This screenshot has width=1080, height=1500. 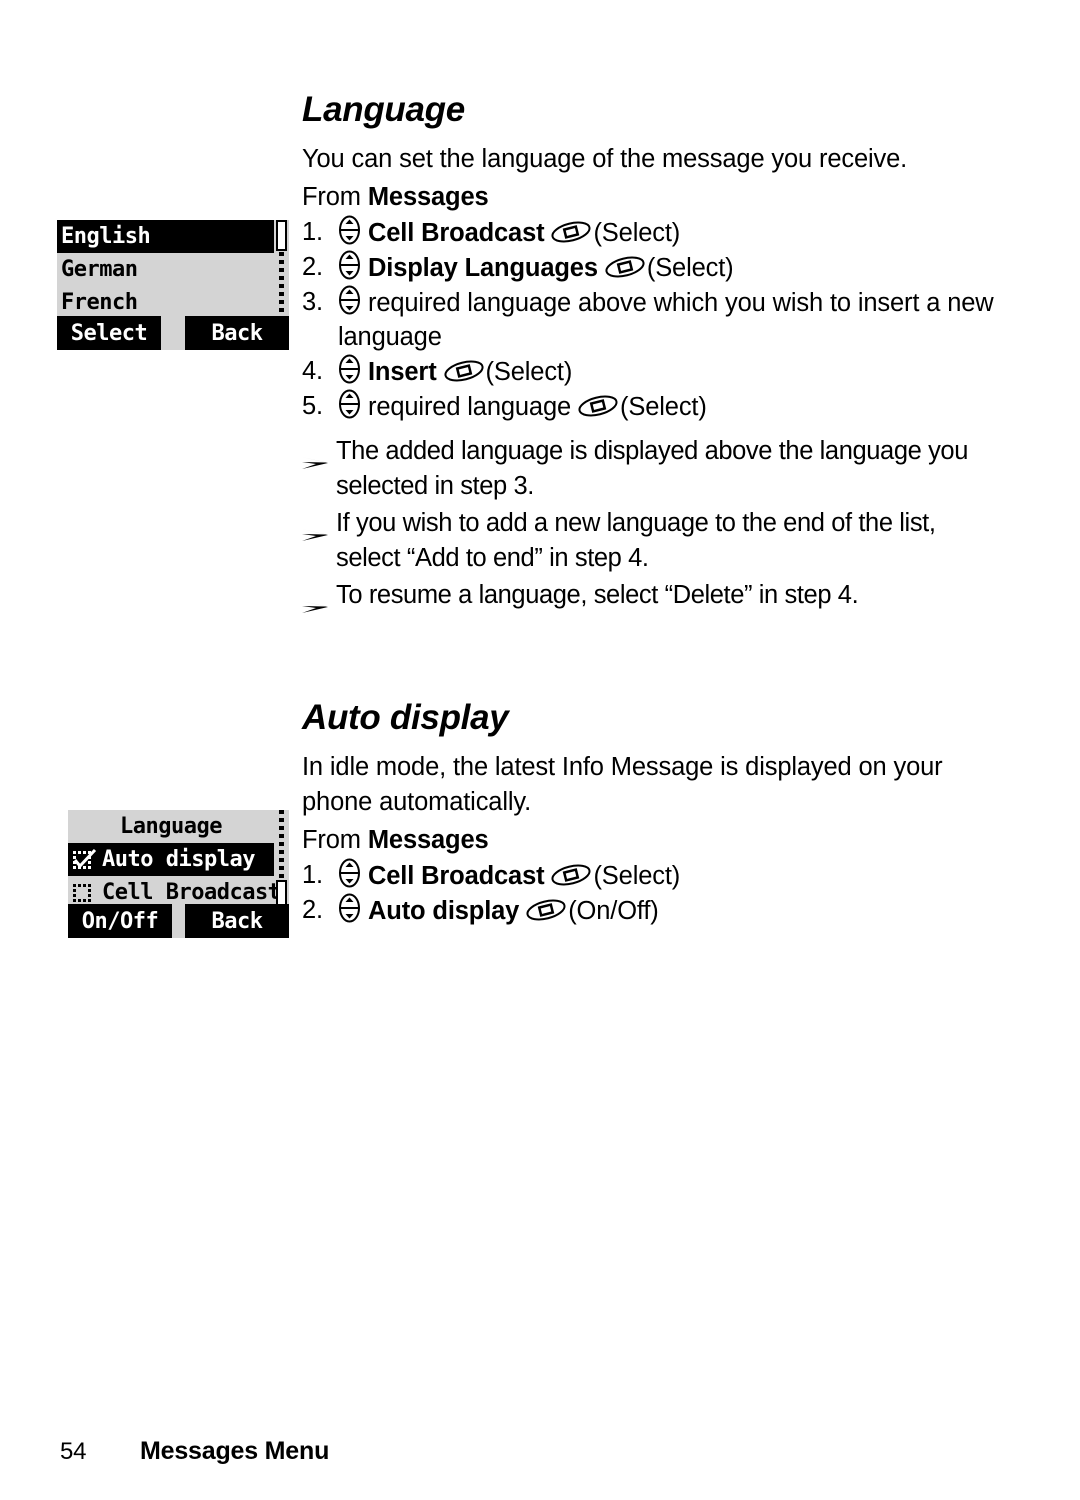 What do you see at coordinates (470, 406) in the screenshot?
I see `step-label: required language` at bounding box center [470, 406].